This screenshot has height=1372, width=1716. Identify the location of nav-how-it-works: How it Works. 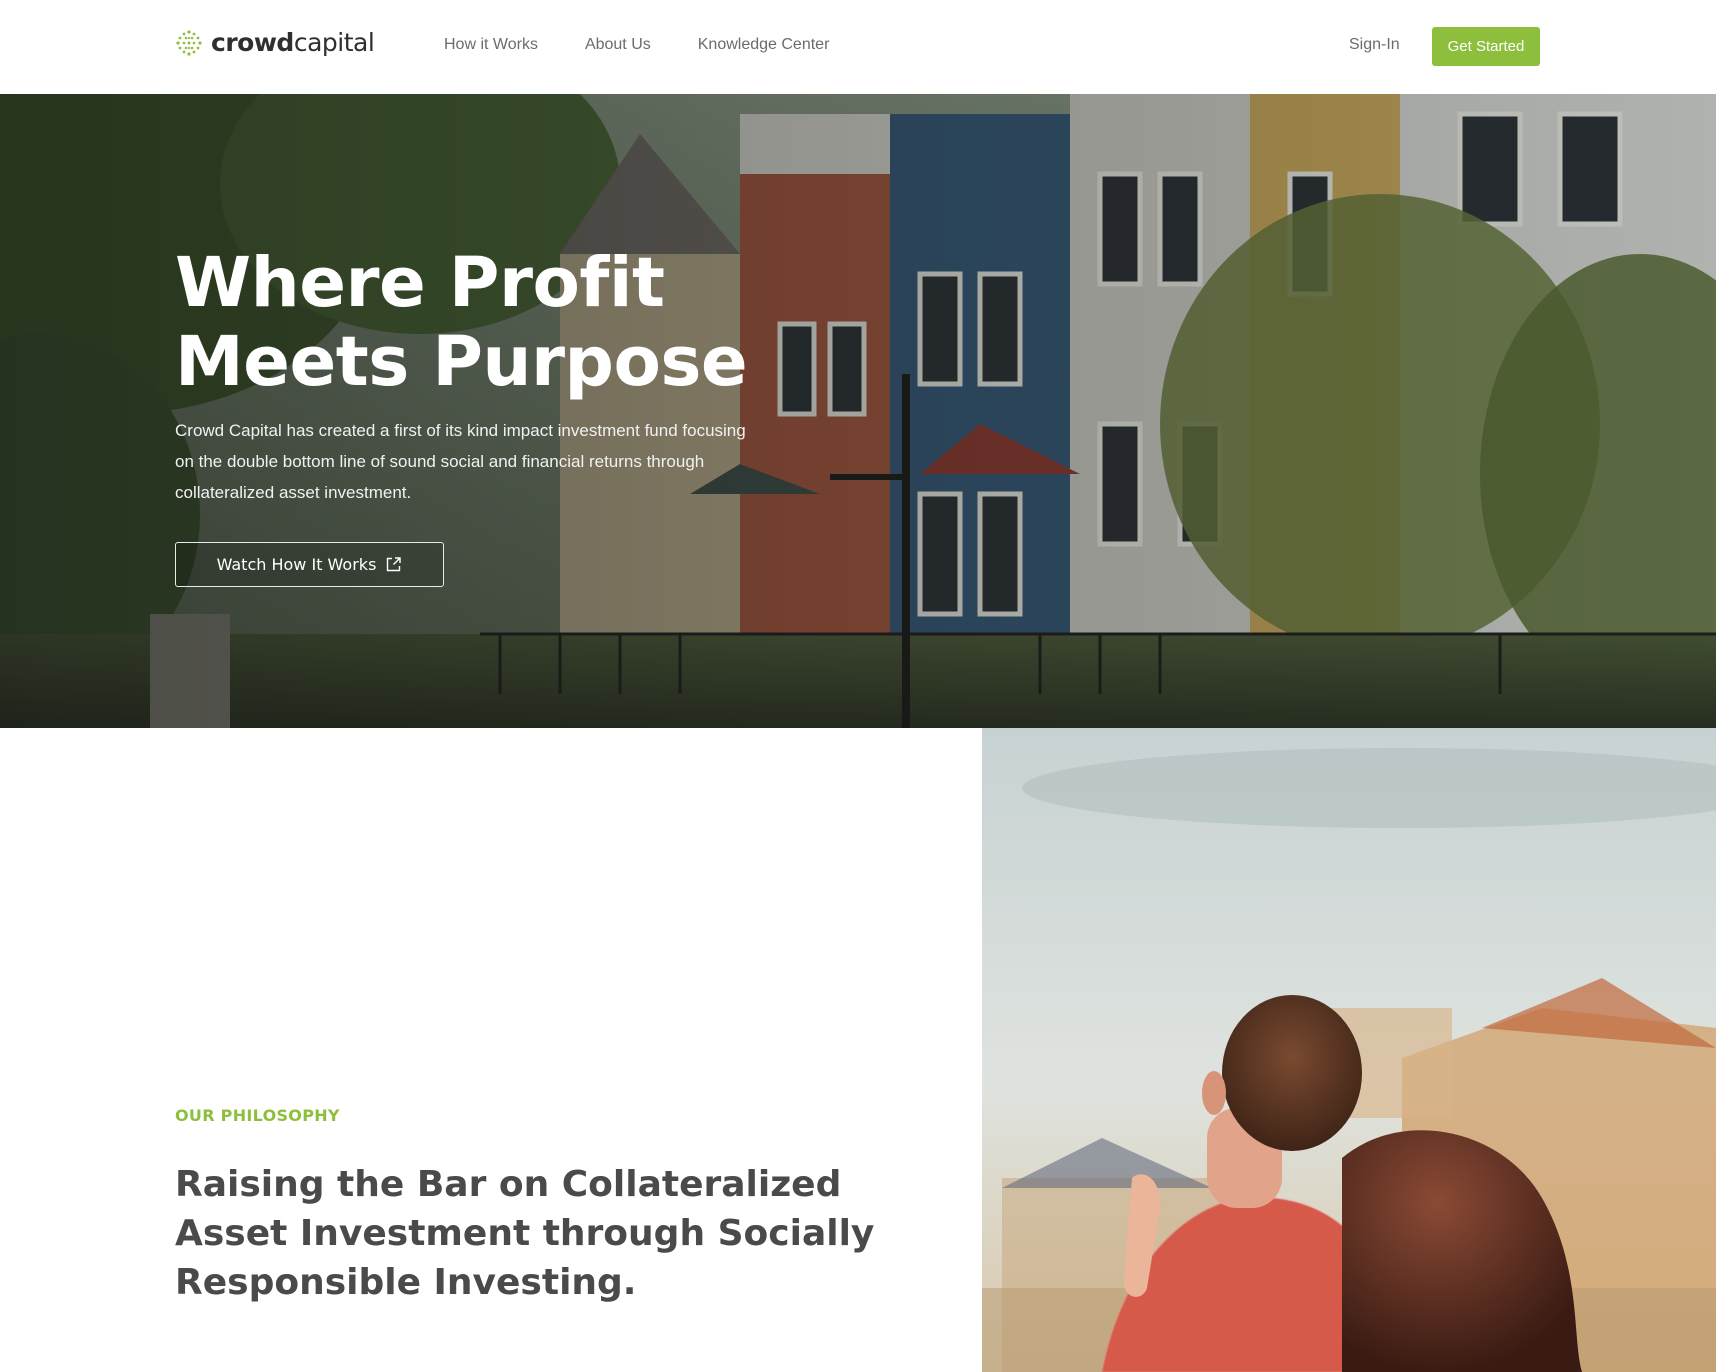
(491, 45).